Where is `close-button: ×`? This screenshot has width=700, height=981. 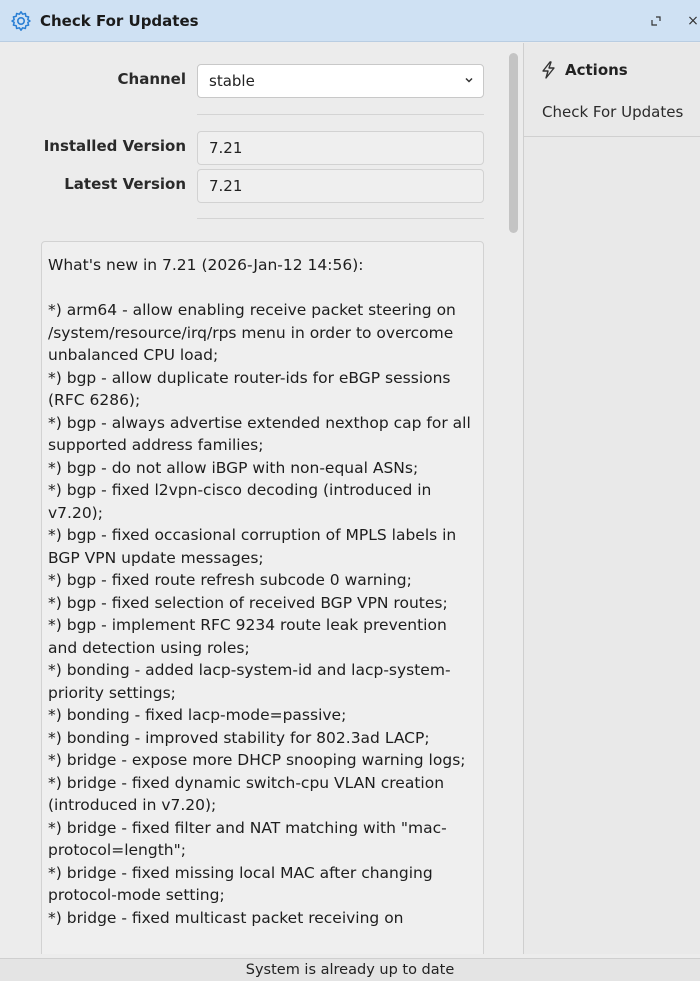 close-button: × is located at coordinates (691, 21).